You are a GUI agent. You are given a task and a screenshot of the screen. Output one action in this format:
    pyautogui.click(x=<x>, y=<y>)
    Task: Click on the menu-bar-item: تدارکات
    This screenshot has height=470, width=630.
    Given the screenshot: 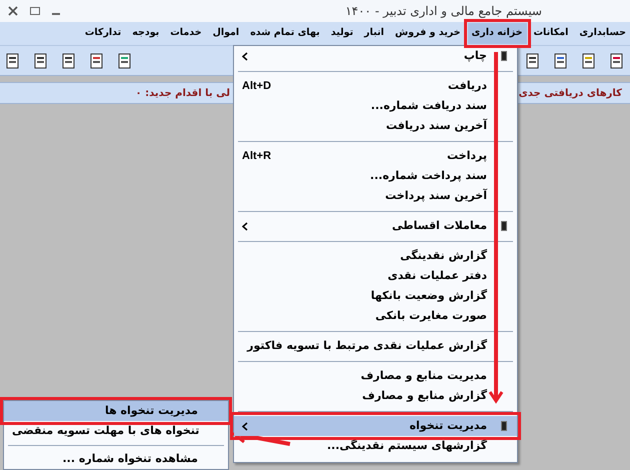 What is the action you would take?
    pyautogui.click(x=103, y=33)
    